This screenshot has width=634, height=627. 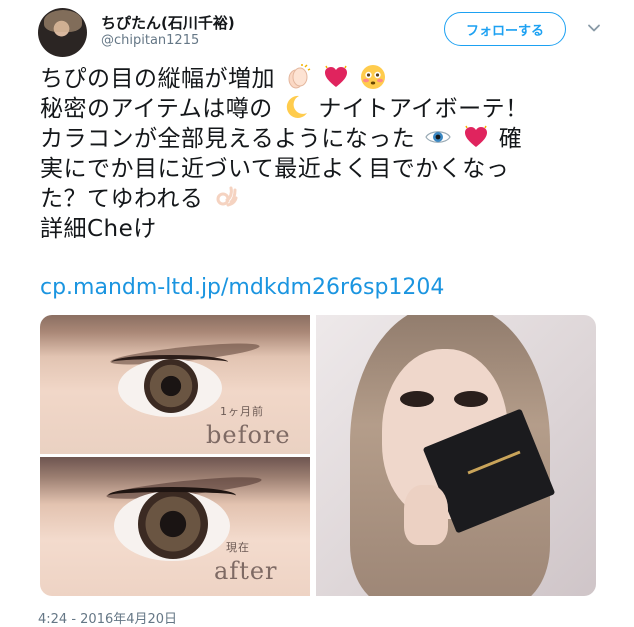 What do you see at coordinates (156, 109) in the screenshot?
I see `tweet-text-segment: 秘密のアイテムは噂の` at bounding box center [156, 109].